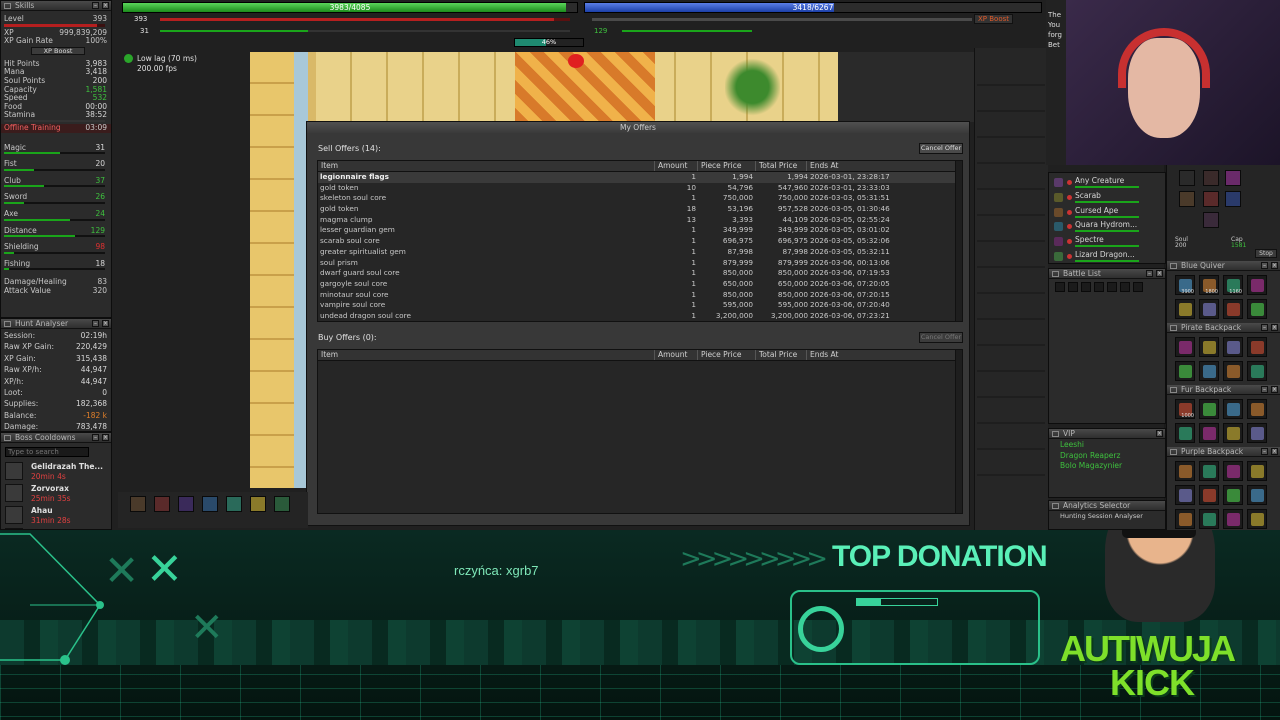  What do you see at coordinates (1107, 182) in the screenshot?
I see `creature-entry: Any Creature` at bounding box center [1107, 182].